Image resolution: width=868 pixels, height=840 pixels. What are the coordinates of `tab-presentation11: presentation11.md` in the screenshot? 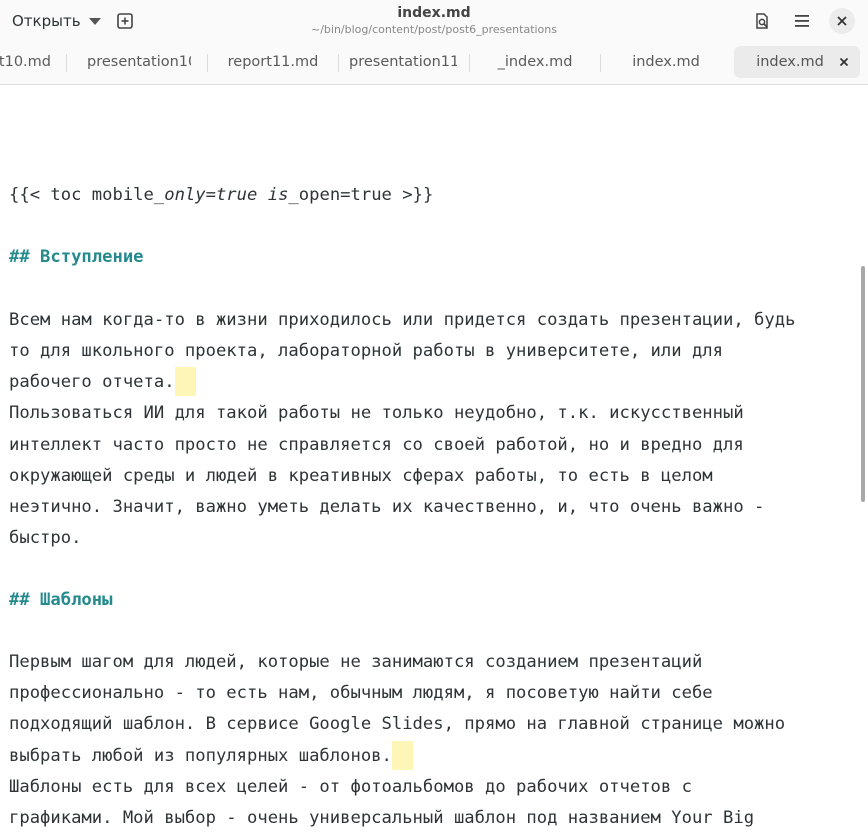 It's located at (401, 62).